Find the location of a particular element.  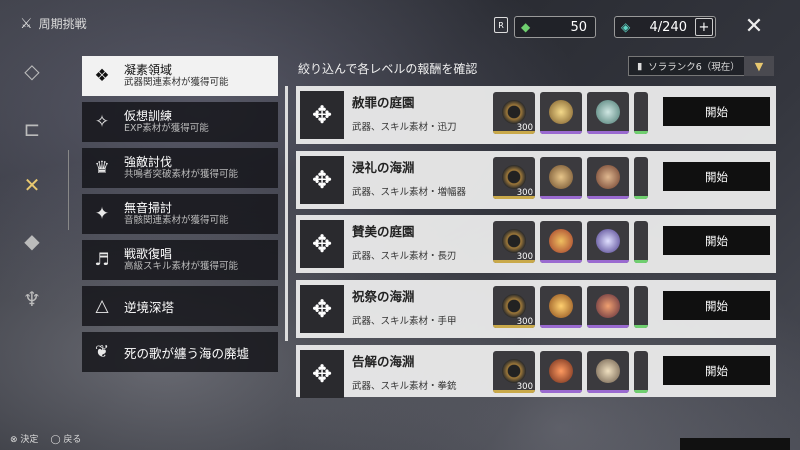

category-subtitle: EXP素材が獲得可能 is located at coordinates (166, 128).